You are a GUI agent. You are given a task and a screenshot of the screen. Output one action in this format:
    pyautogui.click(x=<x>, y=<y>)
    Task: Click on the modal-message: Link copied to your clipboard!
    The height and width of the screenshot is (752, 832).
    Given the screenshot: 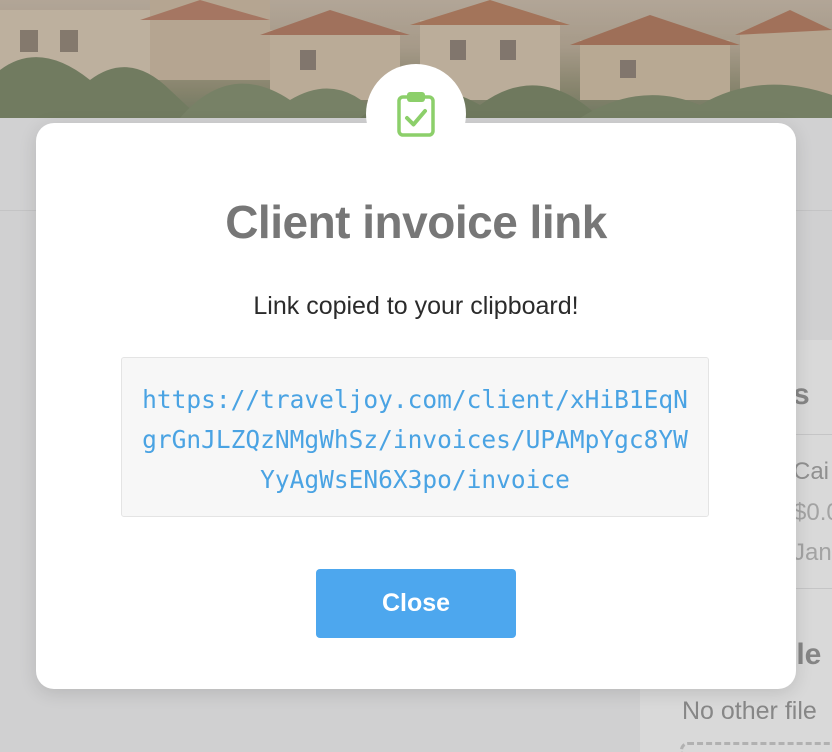 What is the action you would take?
    pyautogui.click(x=416, y=306)
    